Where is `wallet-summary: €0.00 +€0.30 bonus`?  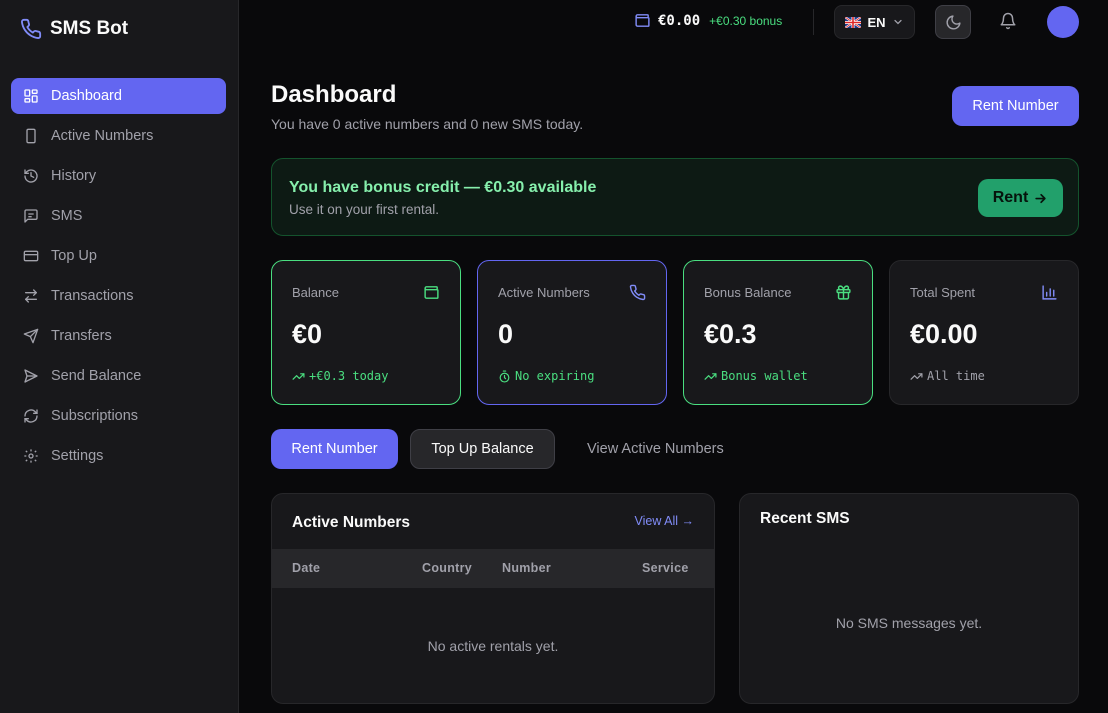 wallet-summary: €0.00 +€0.30 bonus is located at coordinates (708, 20).